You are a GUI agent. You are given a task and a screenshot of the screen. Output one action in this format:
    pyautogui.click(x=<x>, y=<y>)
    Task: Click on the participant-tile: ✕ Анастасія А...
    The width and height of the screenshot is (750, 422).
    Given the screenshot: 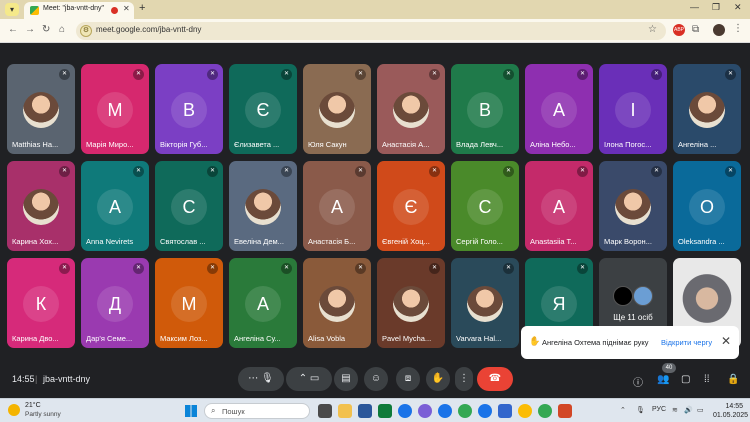 What is the action you would take?
    pyautogui.click(x=411, y=109)
    